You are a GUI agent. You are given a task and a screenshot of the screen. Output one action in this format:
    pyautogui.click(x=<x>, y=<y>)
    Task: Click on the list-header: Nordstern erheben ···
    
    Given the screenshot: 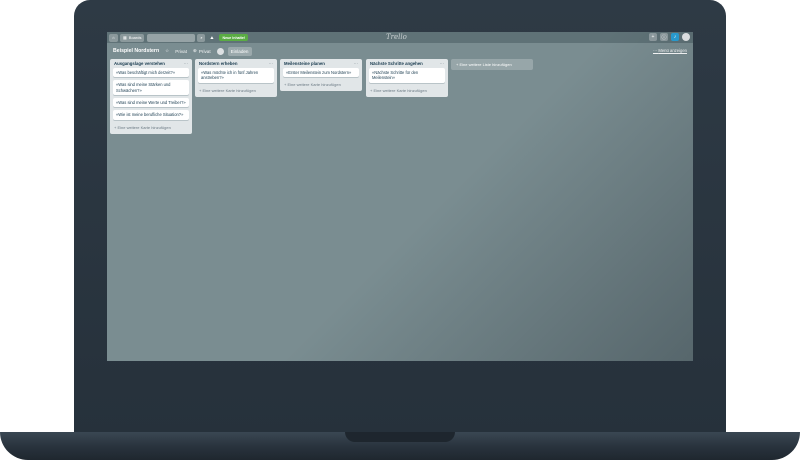 What is the action you would take?
    pyautogui.click(x=236, y=63)
    